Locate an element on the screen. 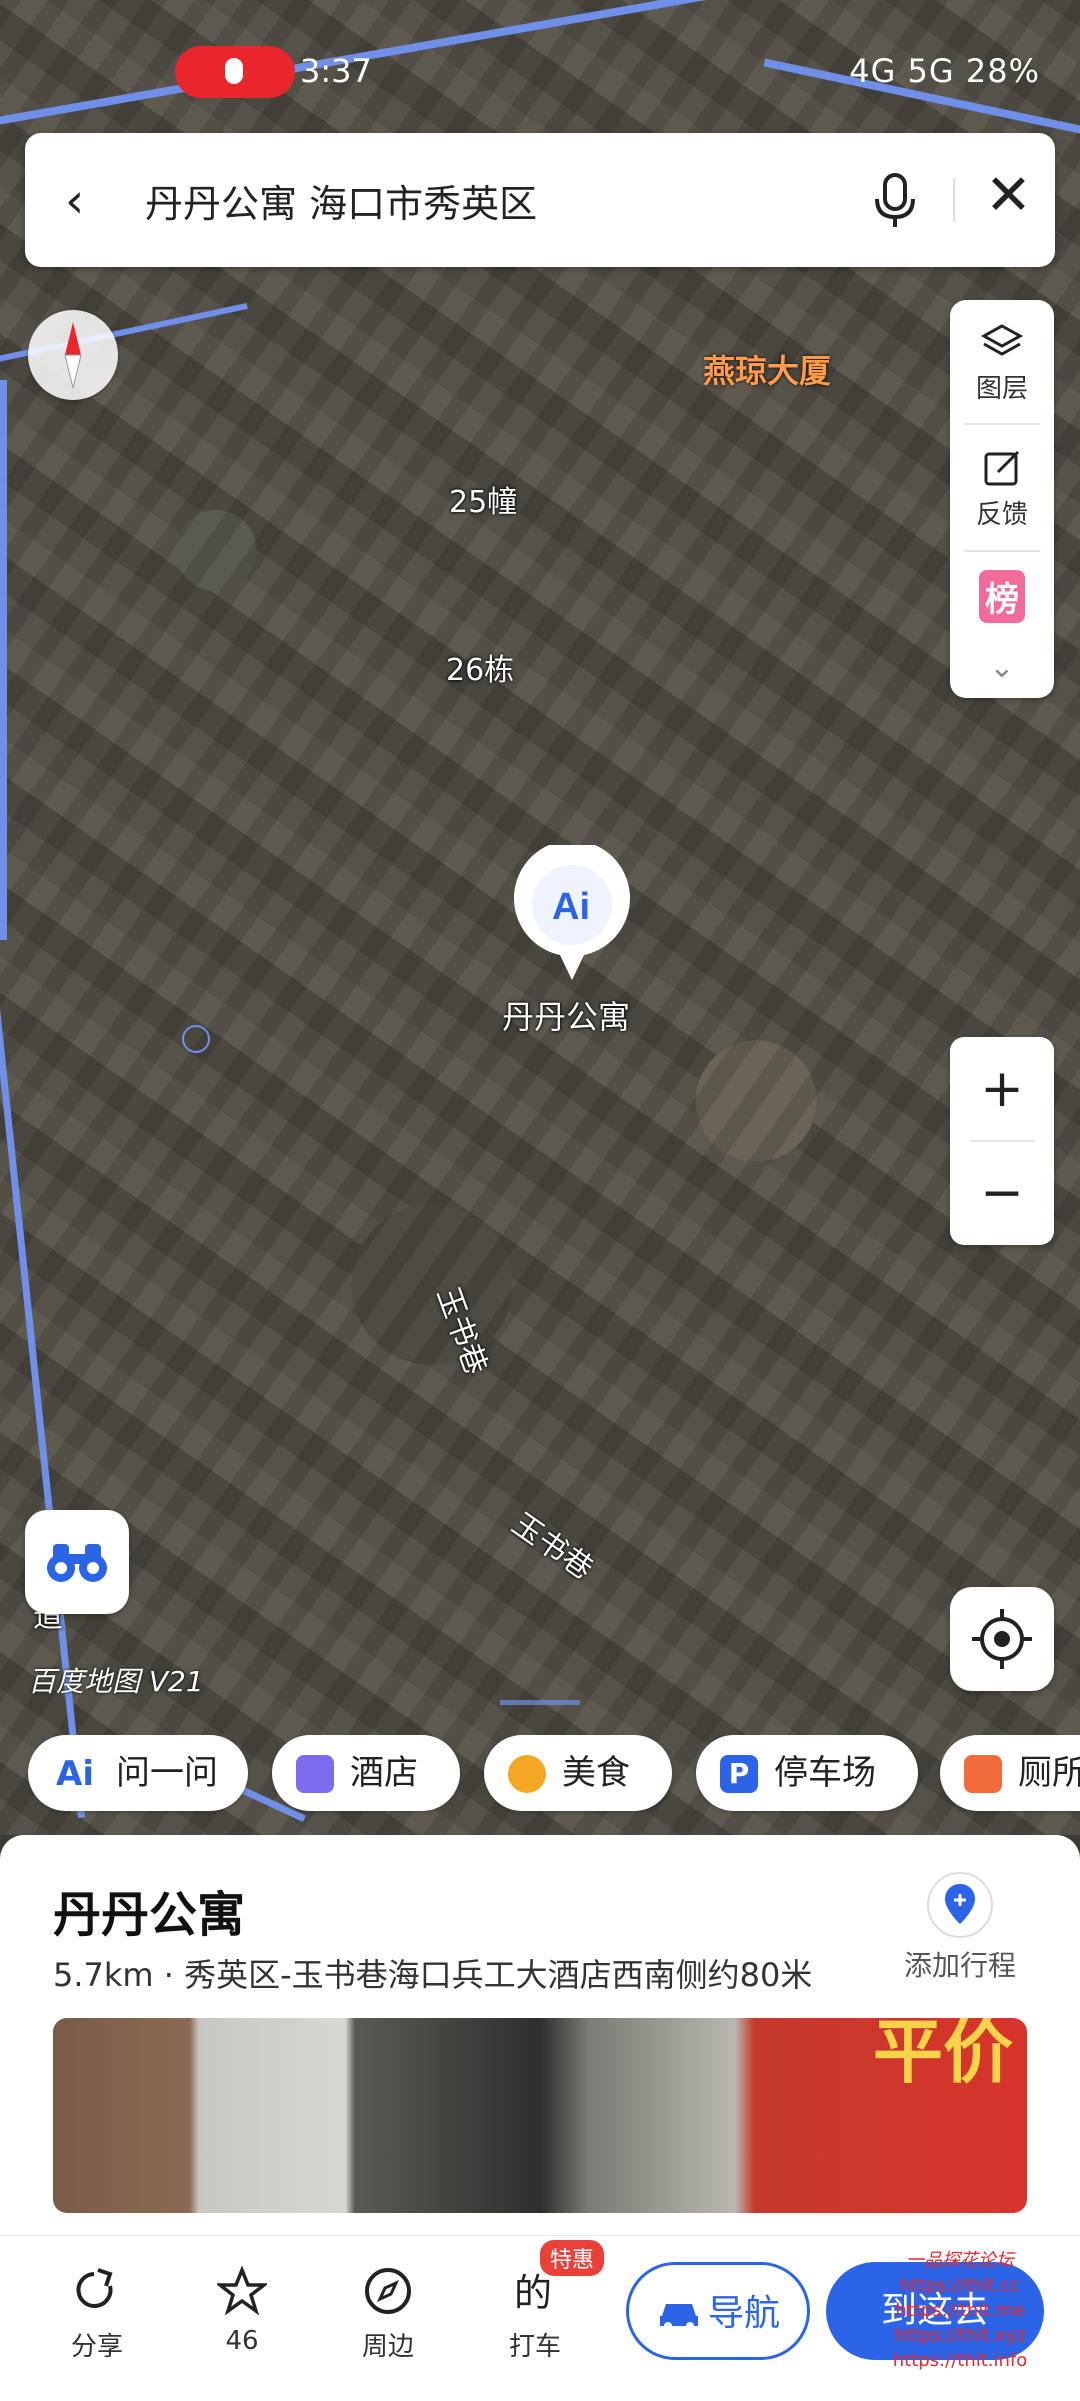 The height and width of the screenshot is (2401, 1080). chip-food: 美食 is located at coordinates (578, 1773).